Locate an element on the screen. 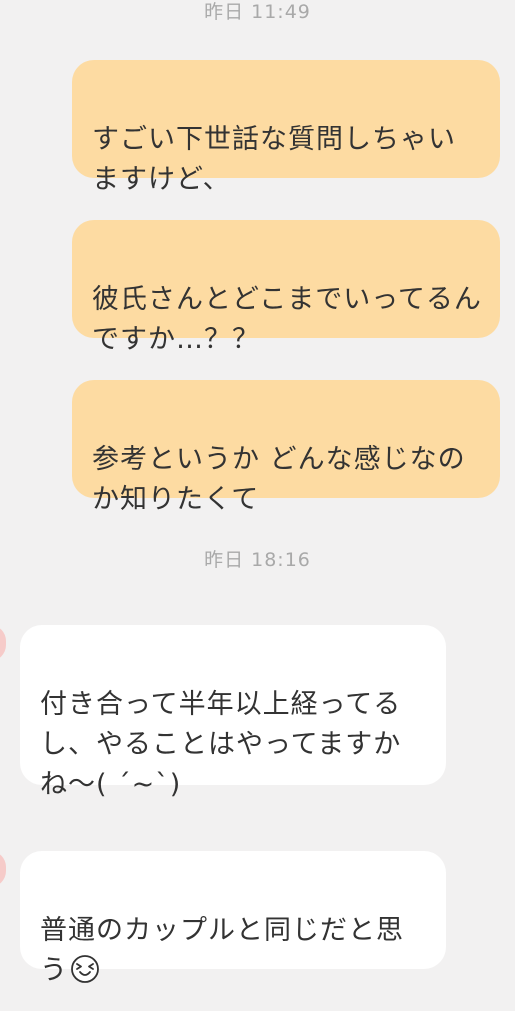  timestamp: 昨日 11:49 is located at coordinates (257, 12).